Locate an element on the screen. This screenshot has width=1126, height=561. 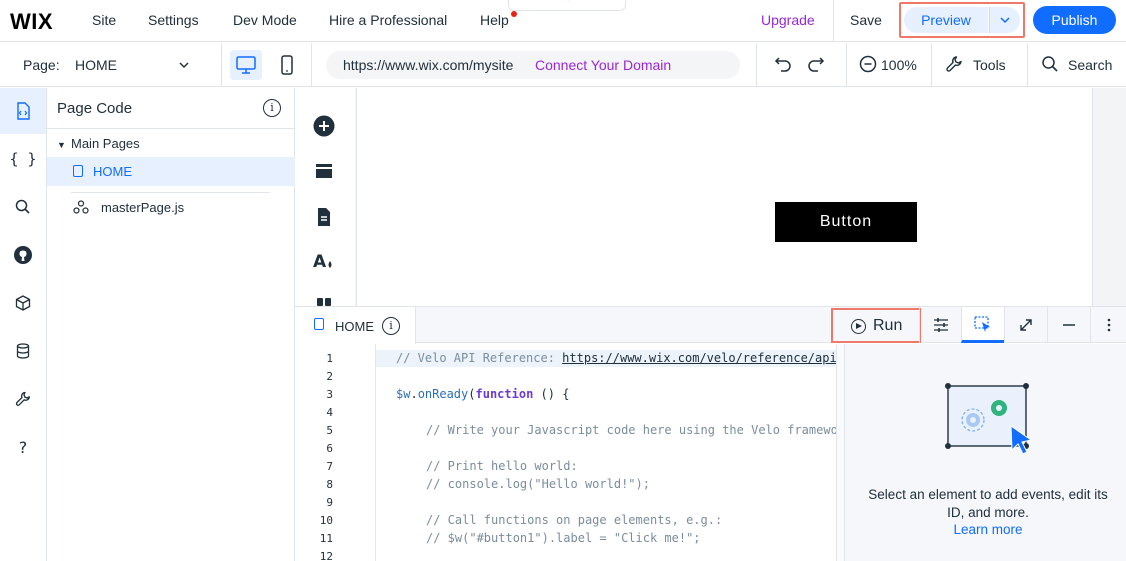
site-design-icon: A is located at coordinates (324, 261).